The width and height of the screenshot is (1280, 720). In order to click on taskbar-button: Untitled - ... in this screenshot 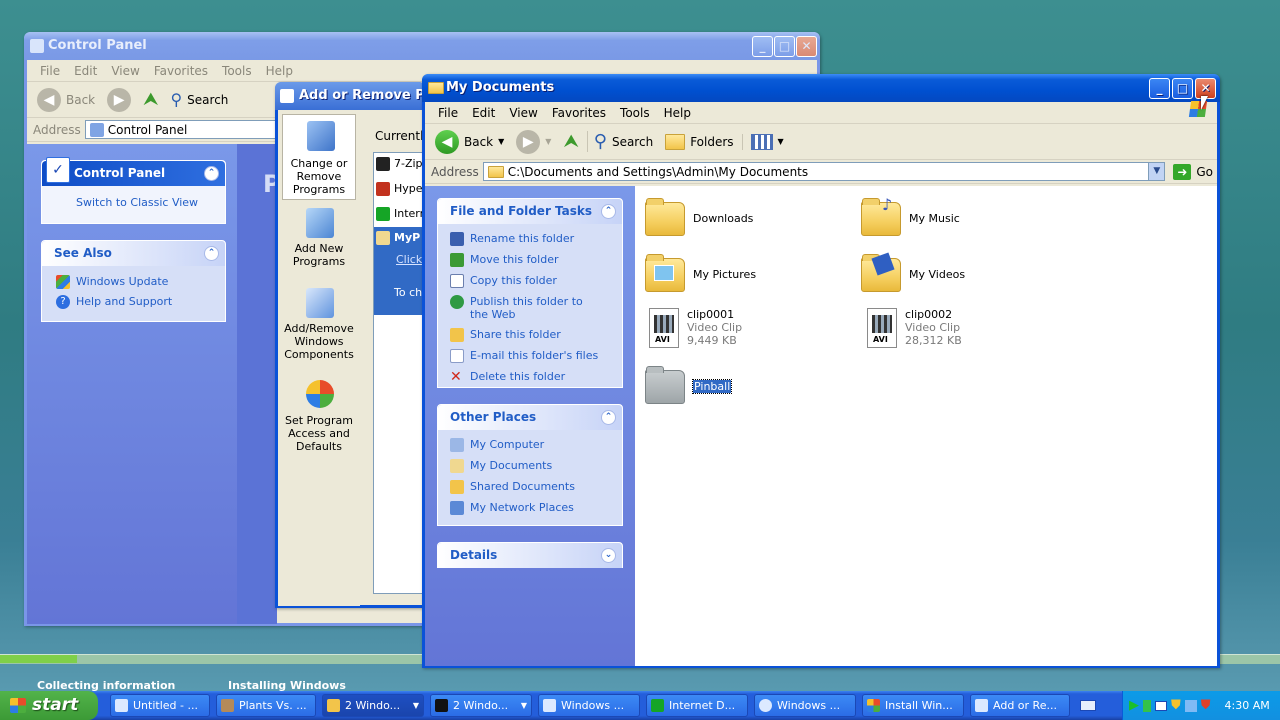, I will do `click(160, 705)`.